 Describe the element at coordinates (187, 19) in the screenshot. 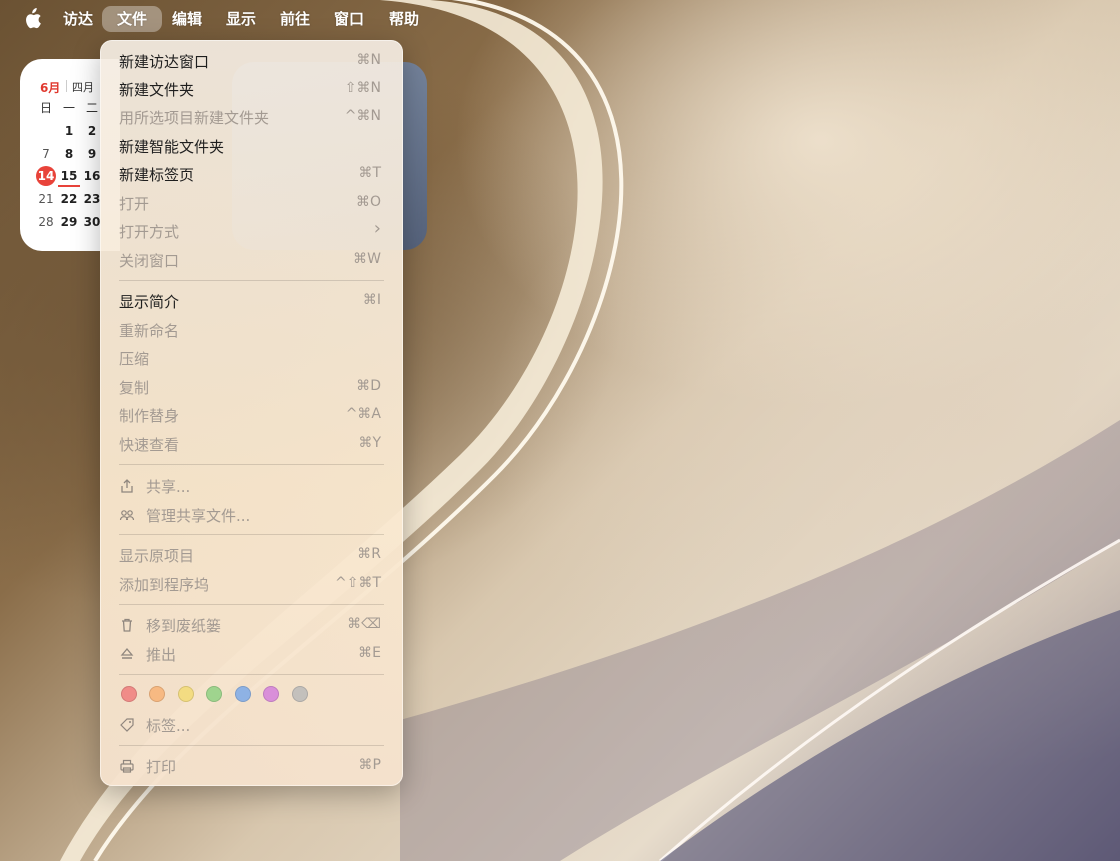

I see `menu-edit: 编辑` at that location.